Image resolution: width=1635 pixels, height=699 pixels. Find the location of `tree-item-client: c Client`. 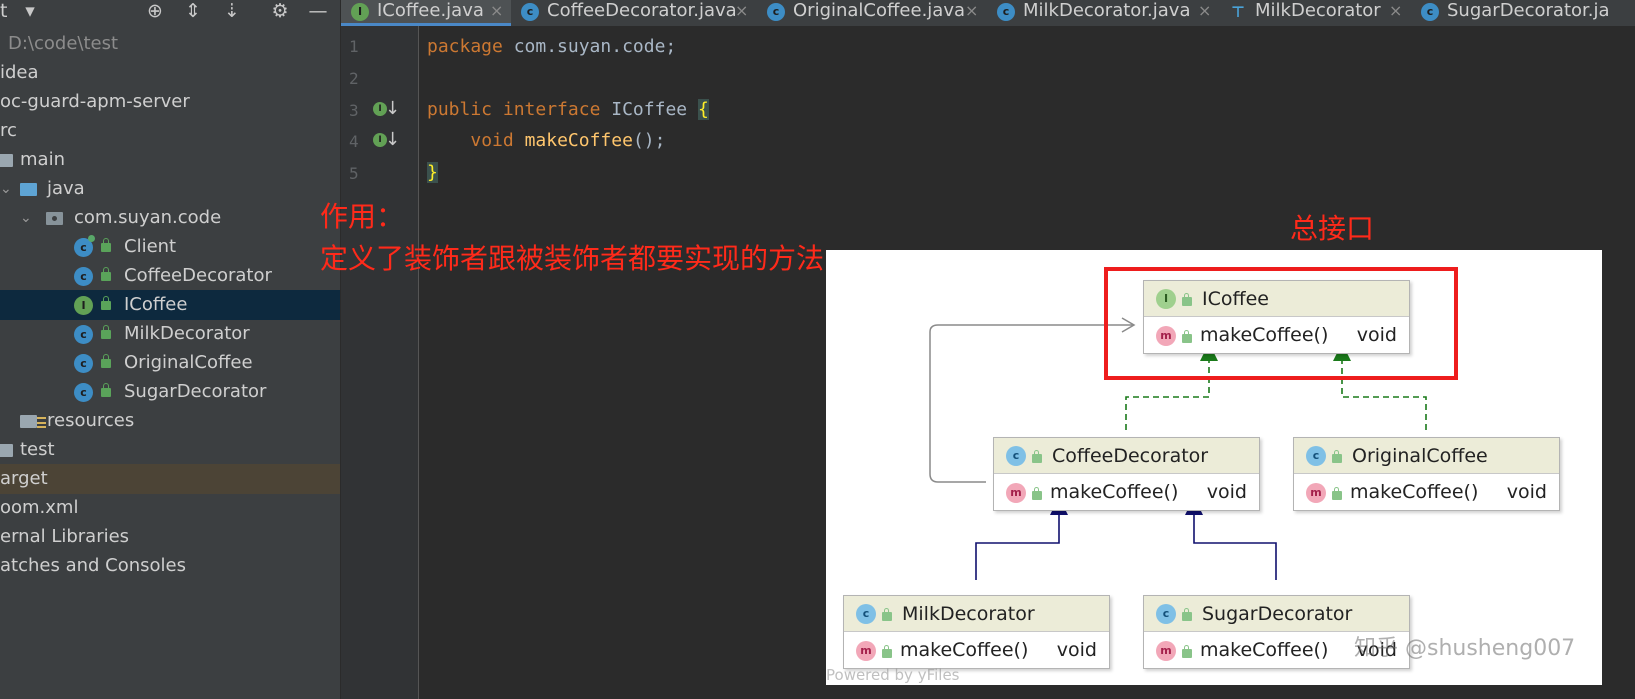

tree-item-client: c Client is located at coordinates (170, 247).